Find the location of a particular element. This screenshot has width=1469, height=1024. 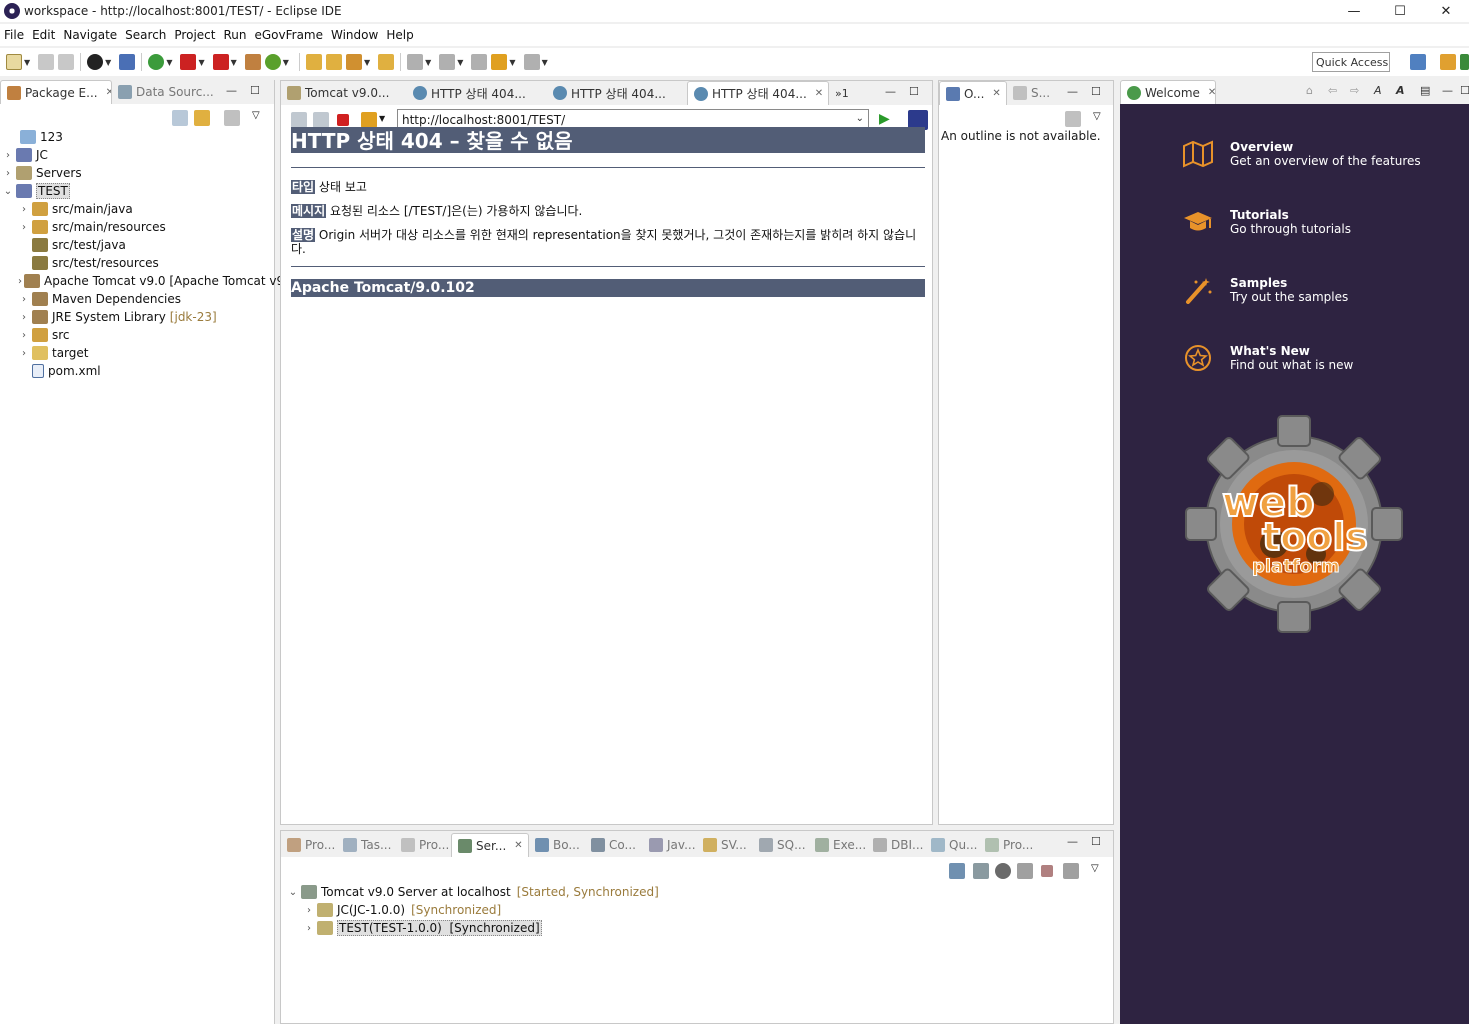

tree-item-pom: pom.xml is located at coordinates (137, 371).